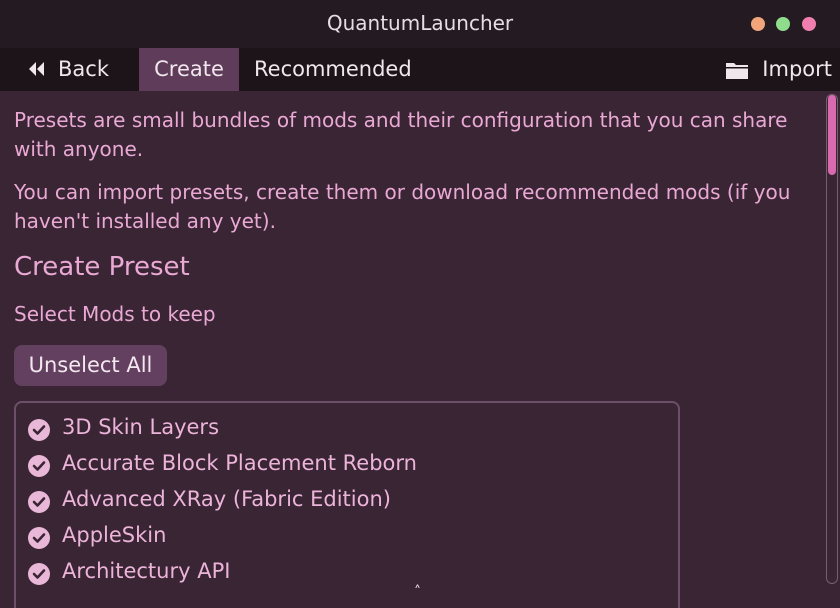  Describe the element at coordinates (83, 69) in the screenshot. I see `back-label: Back` at that location.